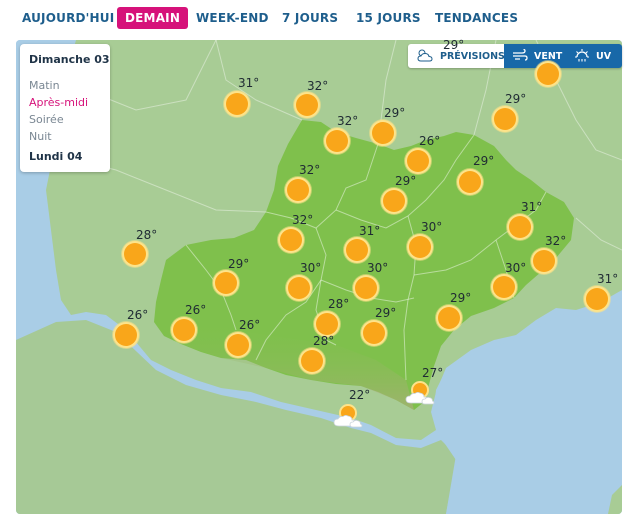  Describe the element at coordinates (44, 85) in the screenshot. I see `period-matin: Matin` at that location.